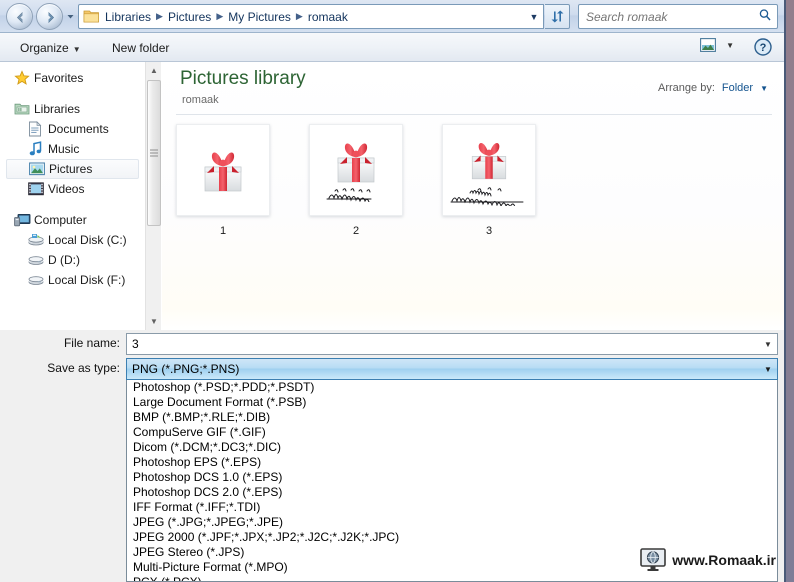 The image size is (794, 582). I want to click on search-icon, so click(765, 16).